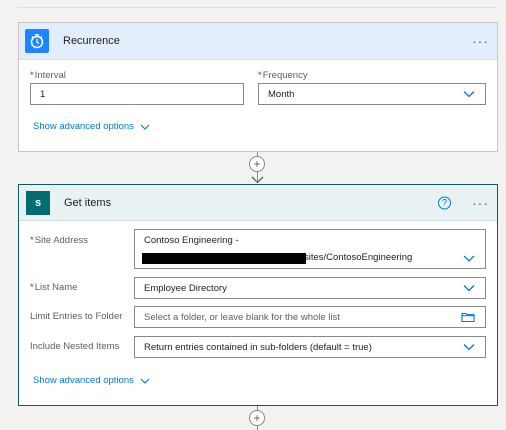 The height and width of the screenshot is (430, 506). I want to click on folder-icon, so click(468, 317).